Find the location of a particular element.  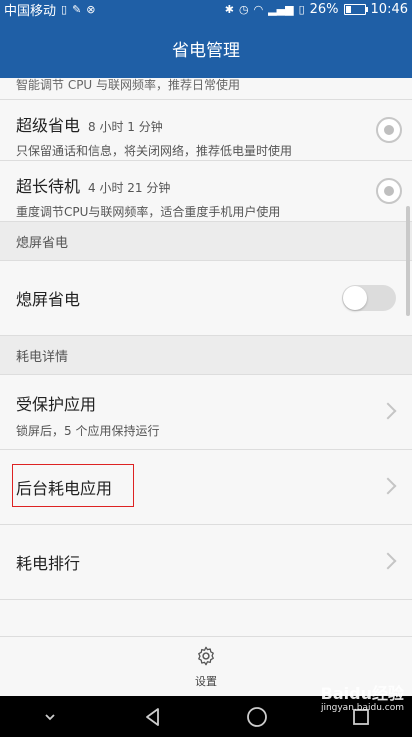

home-icon is located at coordinates (257, 717).